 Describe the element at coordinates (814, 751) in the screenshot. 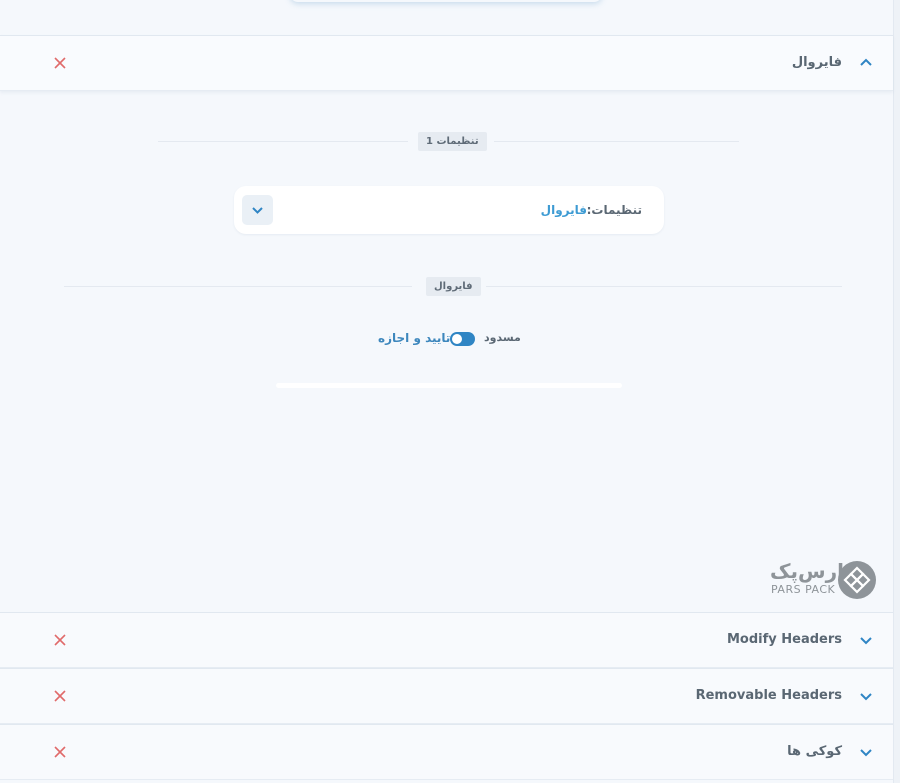

I see `accordion-title: کوکی ها` at that location.